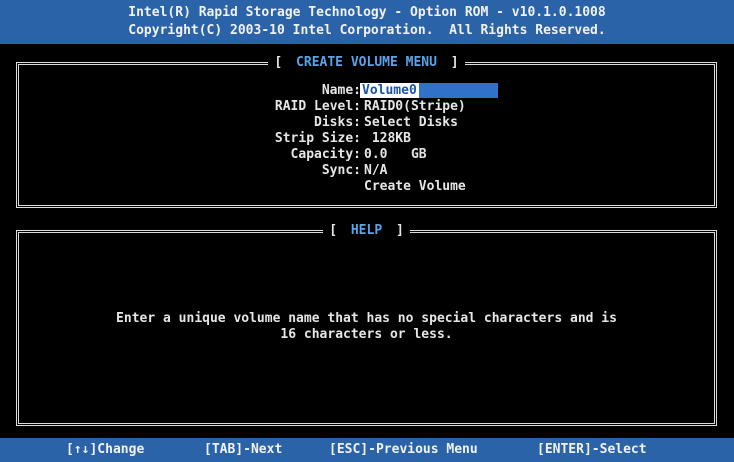  Describe the element at coordinates (415, 187) in the screenshot. I see `create-volume-button: Create Volume` at that location.